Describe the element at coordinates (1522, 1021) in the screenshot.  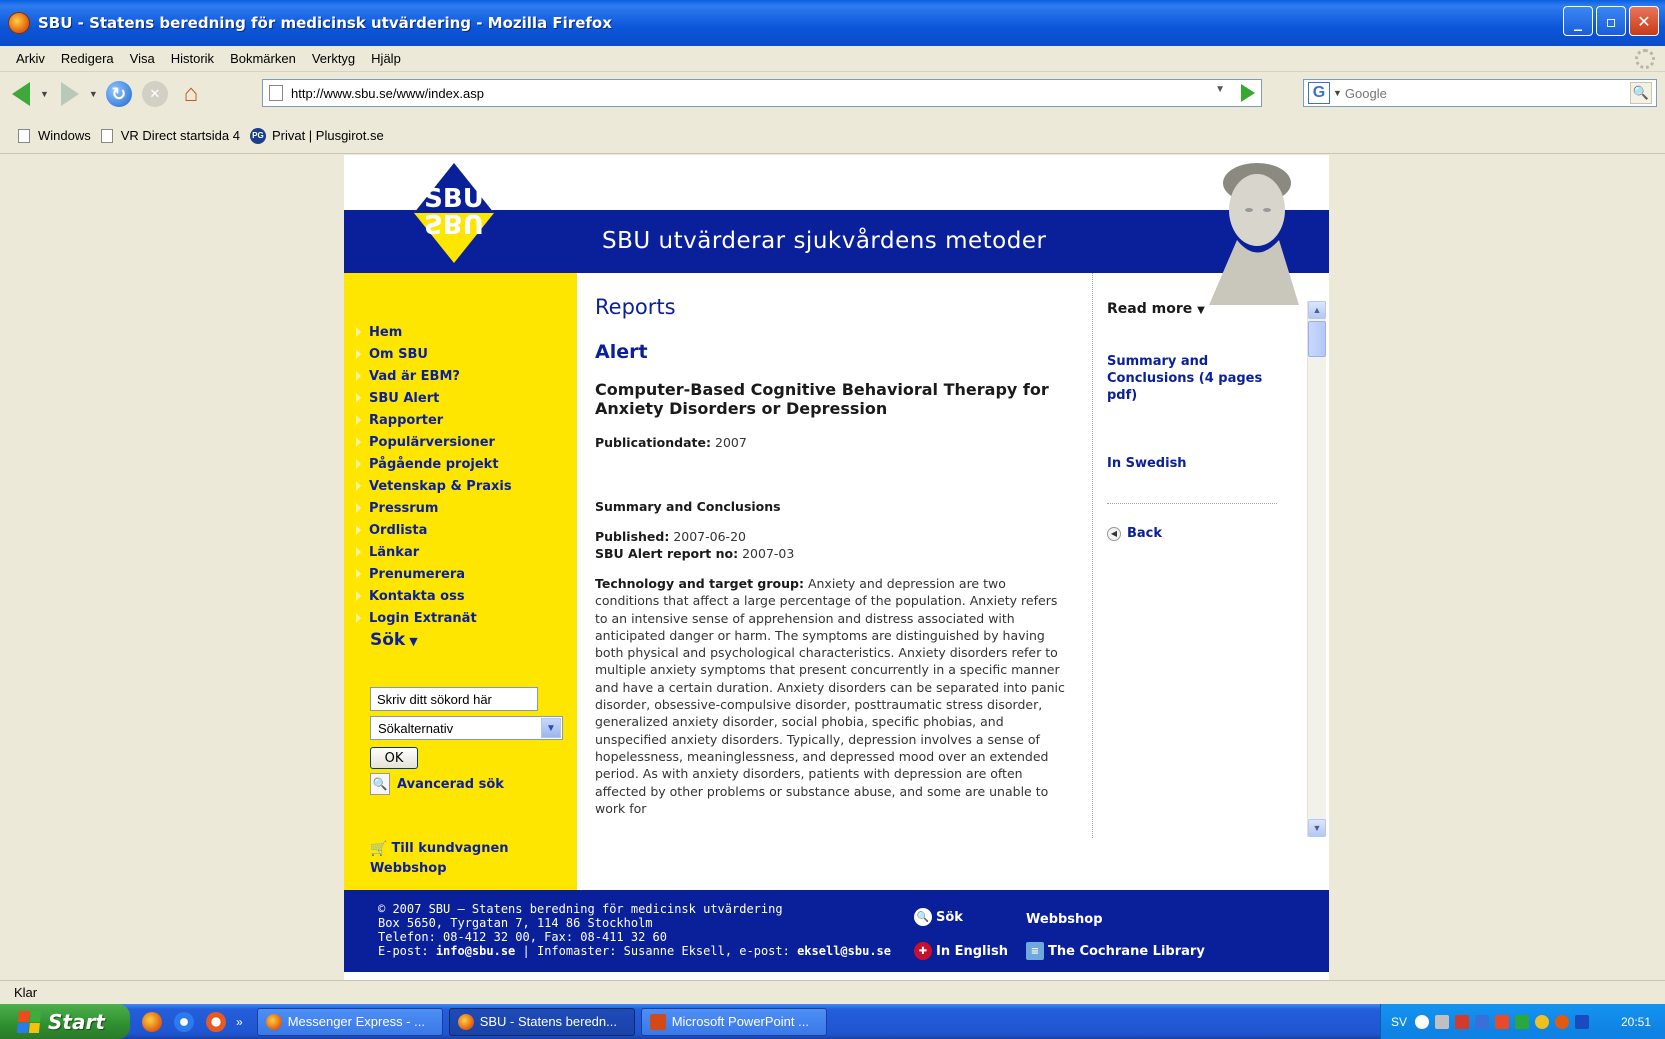
I see `tray-battery-icon` at that location.